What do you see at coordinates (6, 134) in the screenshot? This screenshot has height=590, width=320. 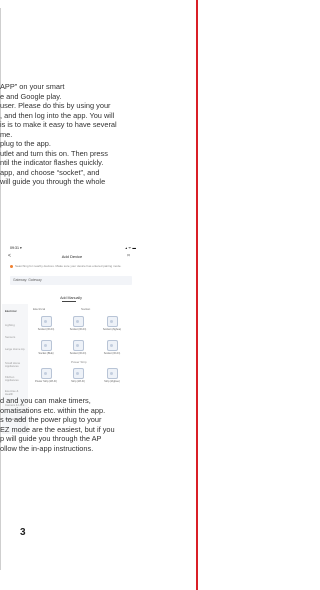 I see `text-line: me.` at bounding box center [6, 134].